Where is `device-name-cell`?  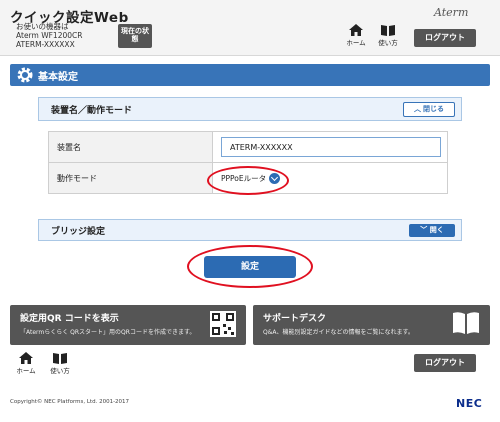
device-name-cell is located at coordinates (330, 147).